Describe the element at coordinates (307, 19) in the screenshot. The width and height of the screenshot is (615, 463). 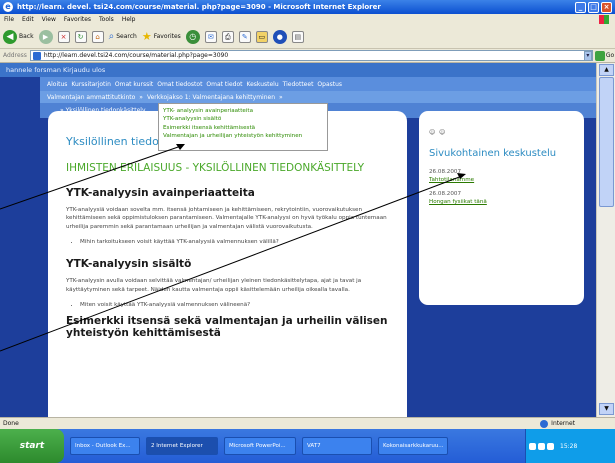
I see `menu-bar: File Edit View Favorites Tools Help` at that location.